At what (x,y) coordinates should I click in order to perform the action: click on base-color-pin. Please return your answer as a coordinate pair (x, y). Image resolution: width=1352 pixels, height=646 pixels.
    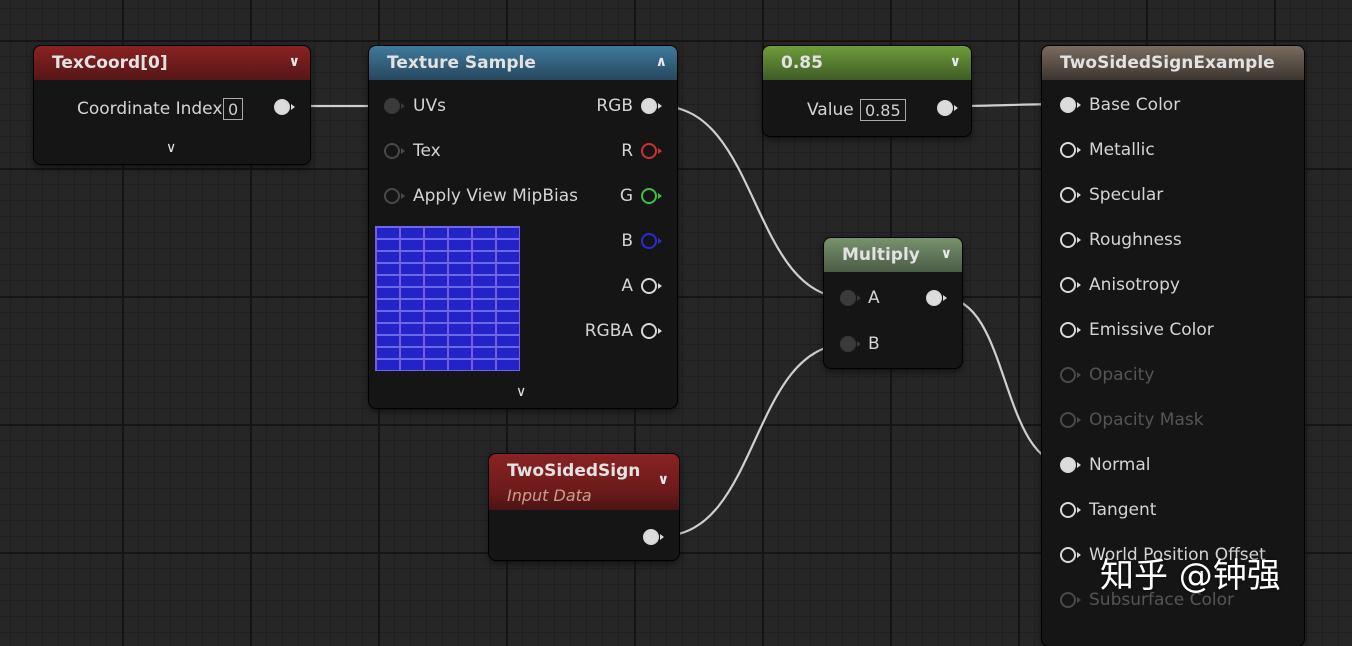
    Looking at the image, I should click on (1070, 105).